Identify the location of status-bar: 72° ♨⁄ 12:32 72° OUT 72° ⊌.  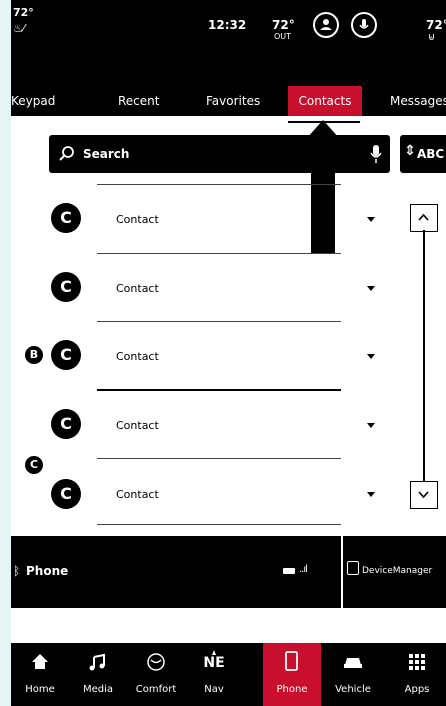
(228, 28).